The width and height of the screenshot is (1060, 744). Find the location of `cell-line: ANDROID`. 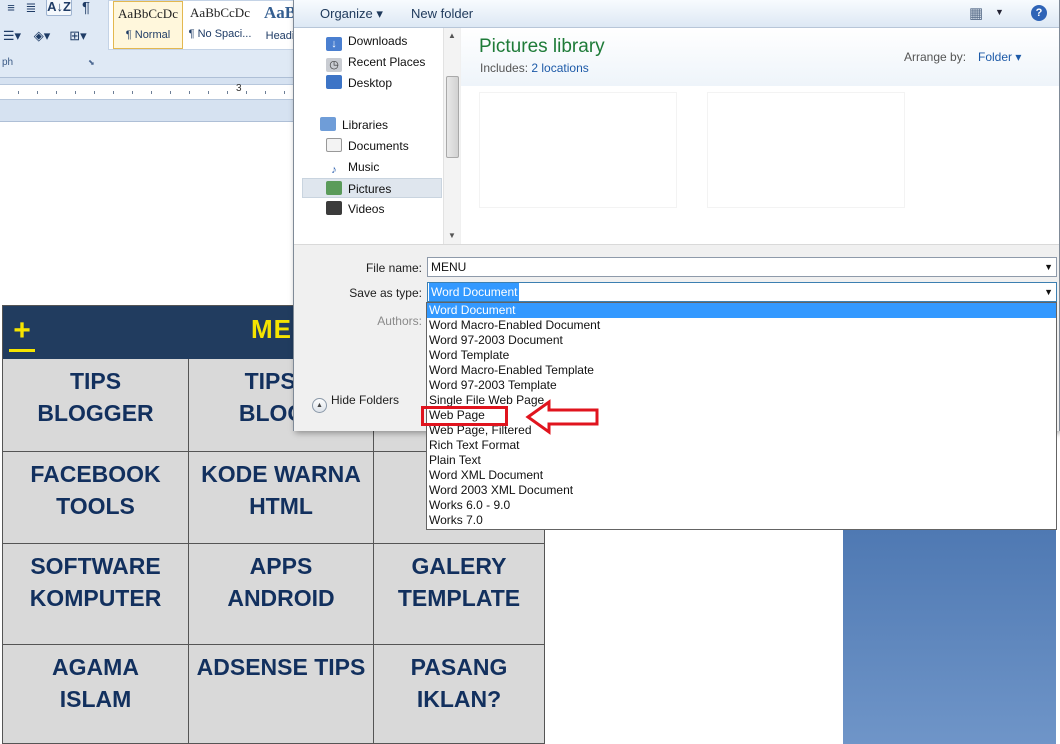

cell-line: ANDROID is located at coordinates (281, 598).